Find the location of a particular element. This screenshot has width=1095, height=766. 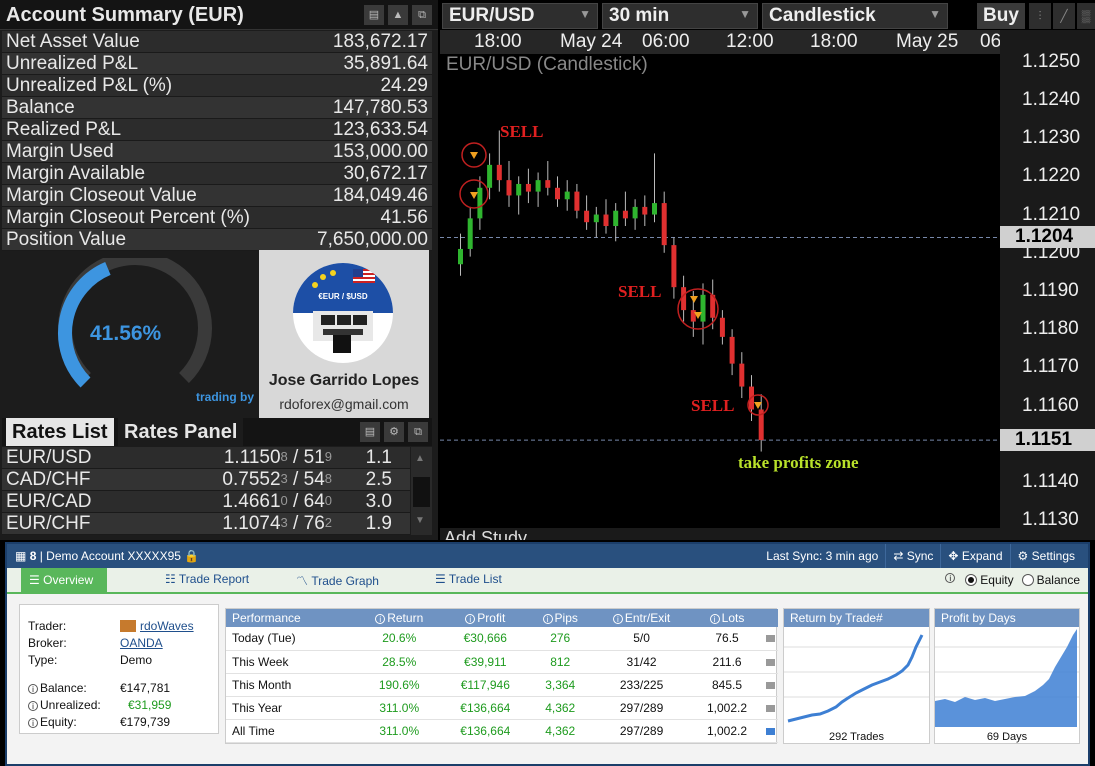

collapse-icon: ▲ is located at coordinates (398, 15).